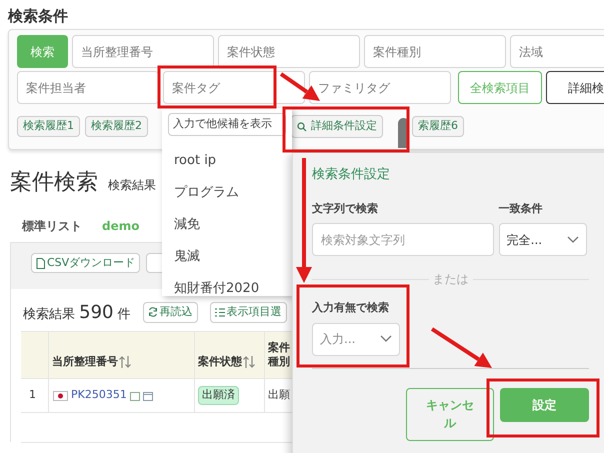 This screenshot has width=604, height=453. What do you see at coordinates (219, 312) in the screenshot?
I see `list-icon` at bounding box center [219, 312].